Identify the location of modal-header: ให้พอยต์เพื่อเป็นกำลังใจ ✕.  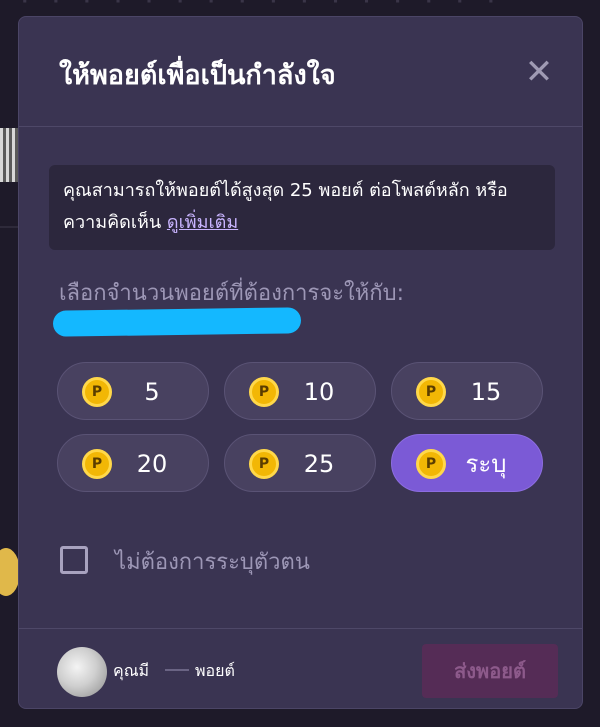
(300, 72).